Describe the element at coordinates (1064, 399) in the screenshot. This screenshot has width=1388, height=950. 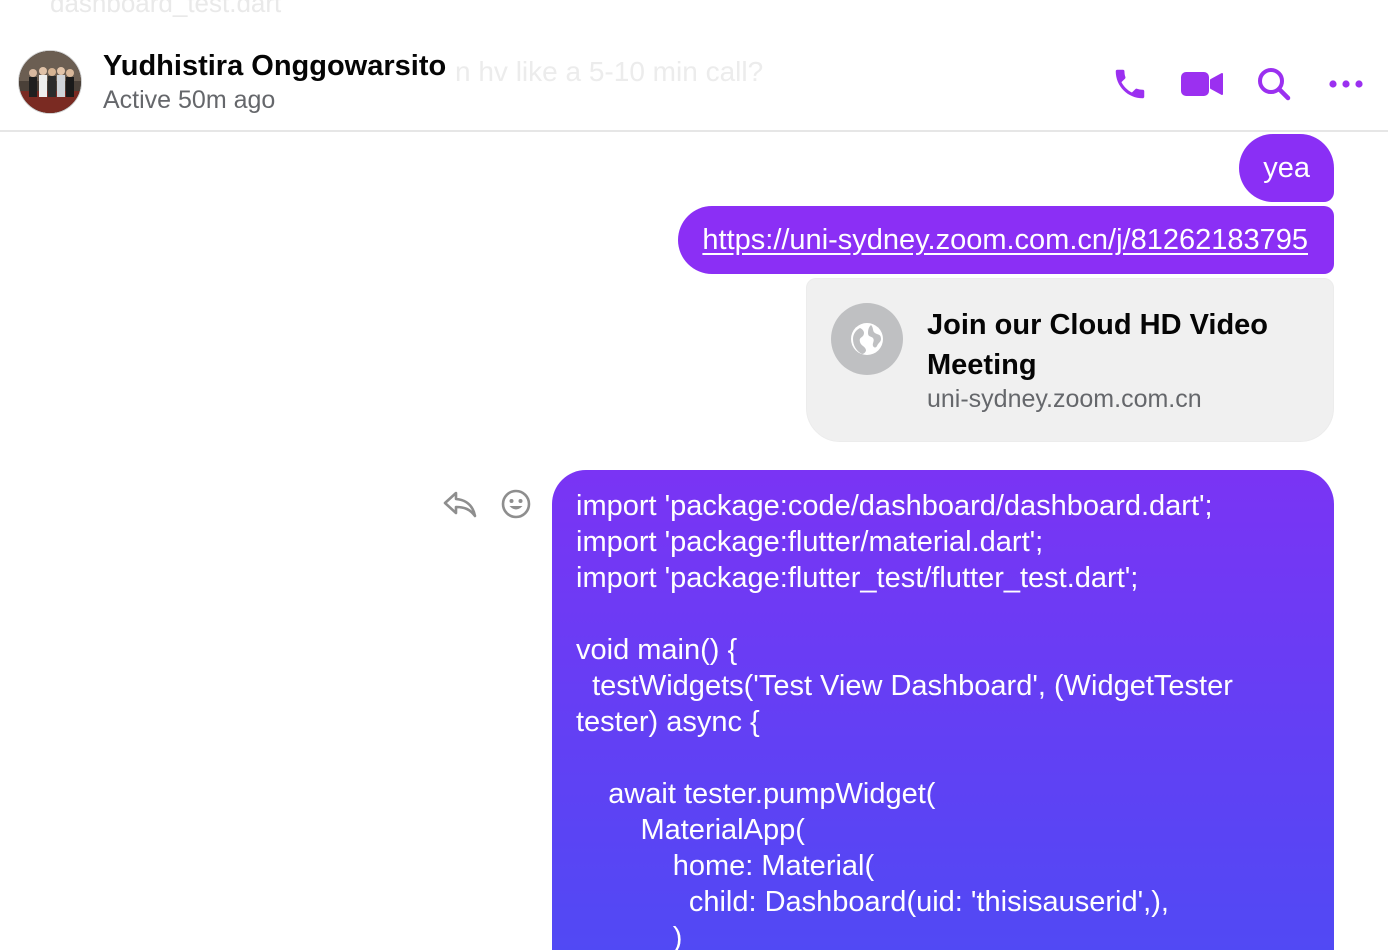
I see `link-preview-domain: uni-sydney.zoom.com.cn` at that location.